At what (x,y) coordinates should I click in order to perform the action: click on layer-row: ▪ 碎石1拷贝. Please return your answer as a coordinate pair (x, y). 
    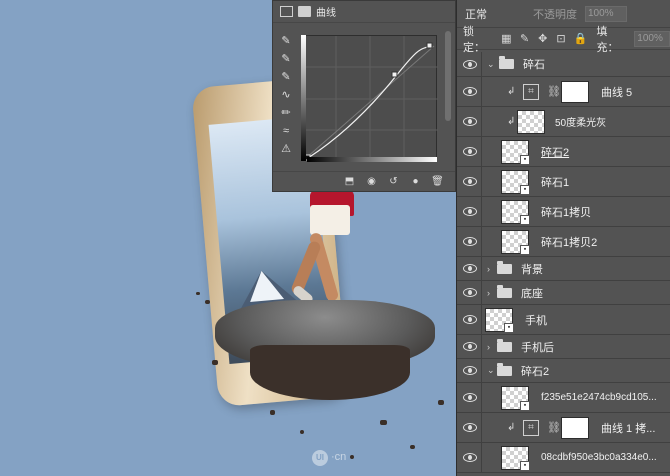
    Looking at the image, I should click on (563, 212).